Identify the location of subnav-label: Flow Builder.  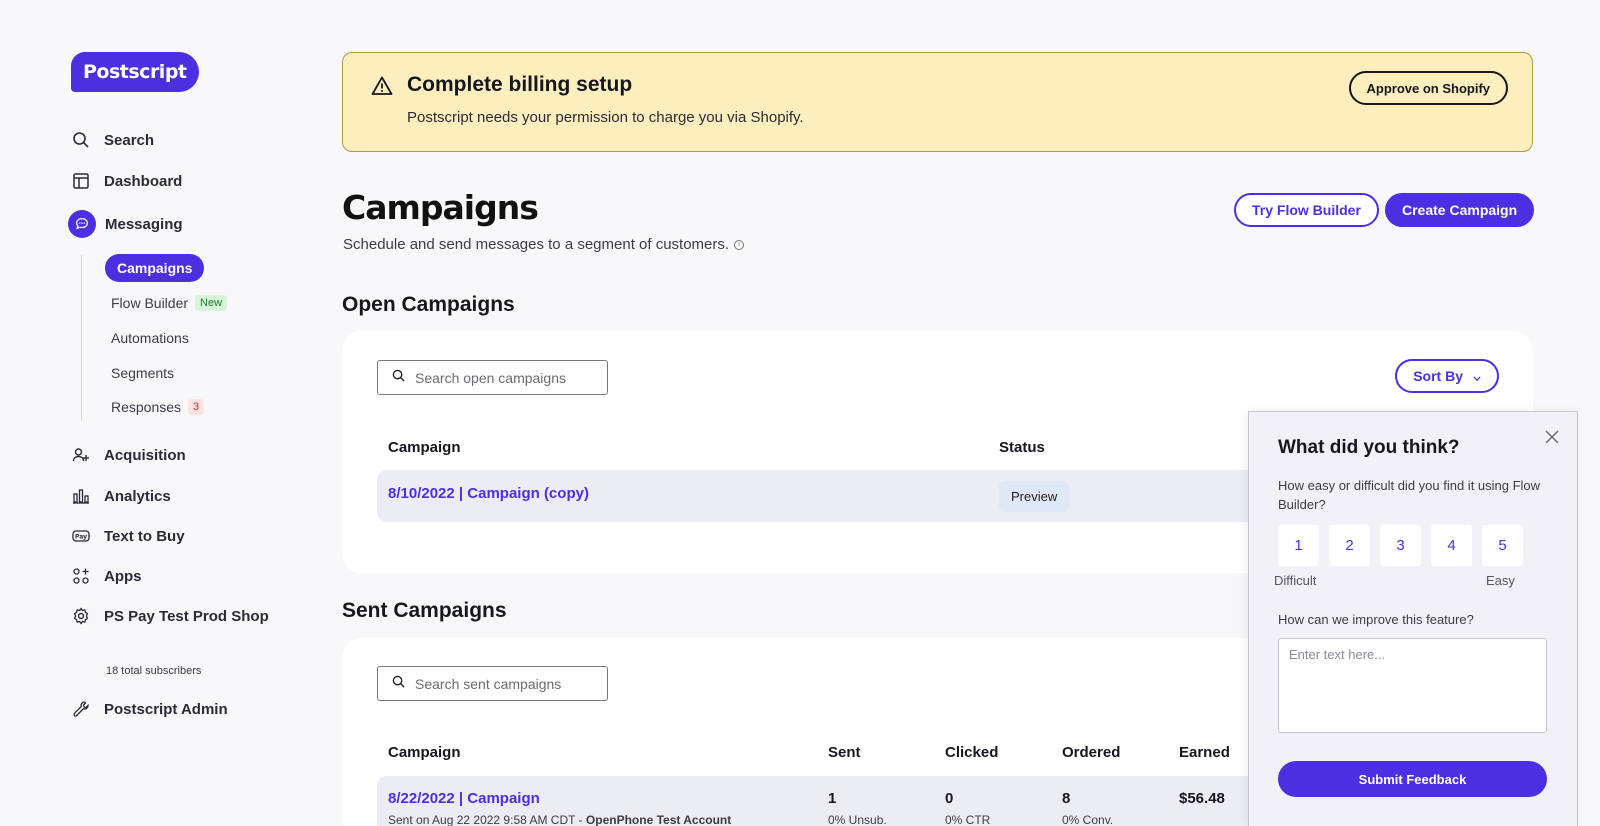
(150, 303).